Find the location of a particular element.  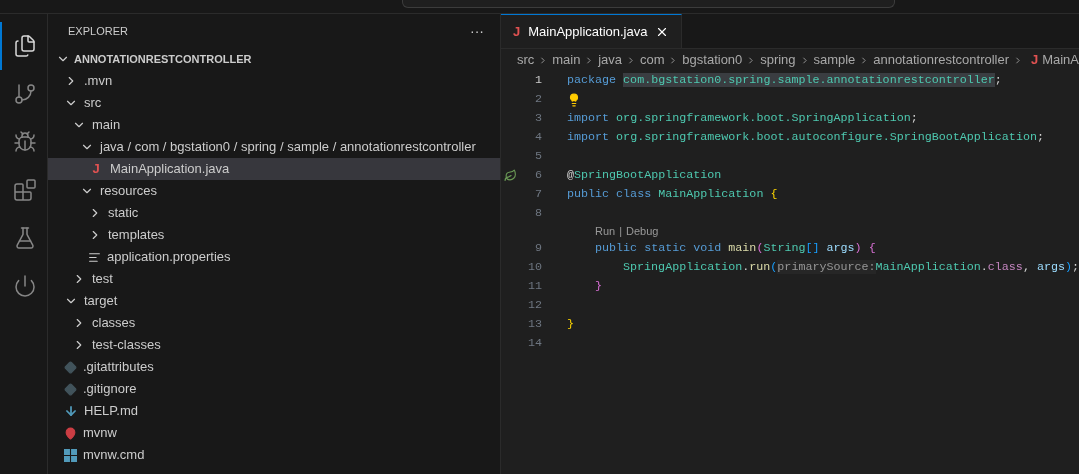

tree-item: target is located at coordinates (274, 301).